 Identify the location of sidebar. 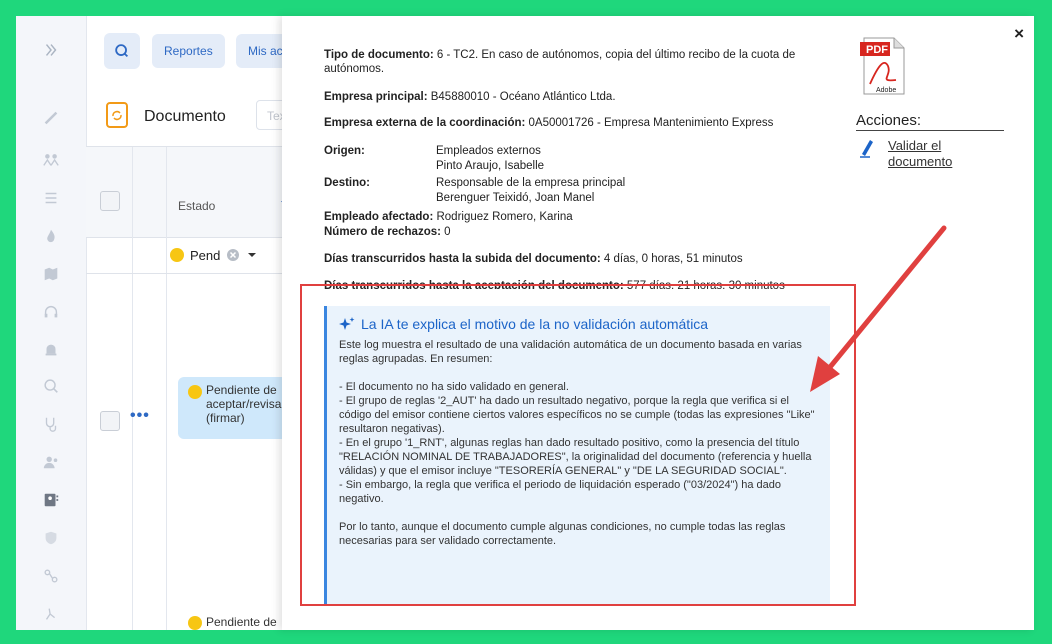
(51, 323).